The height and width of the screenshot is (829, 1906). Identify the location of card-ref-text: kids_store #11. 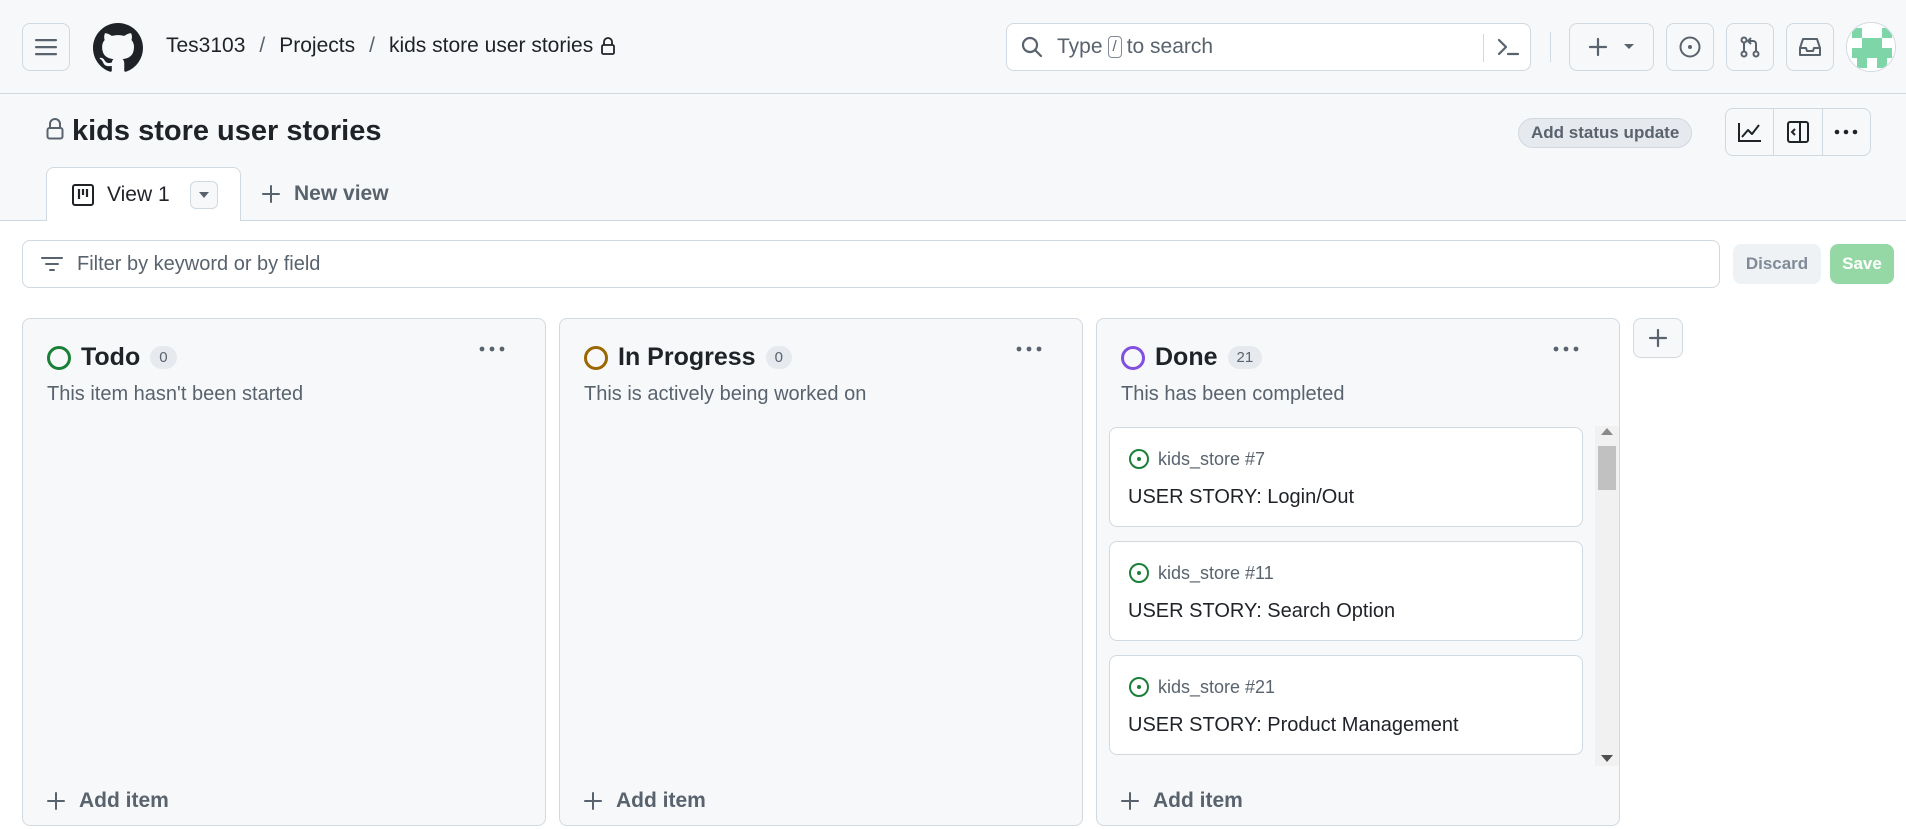
(1216, 573).